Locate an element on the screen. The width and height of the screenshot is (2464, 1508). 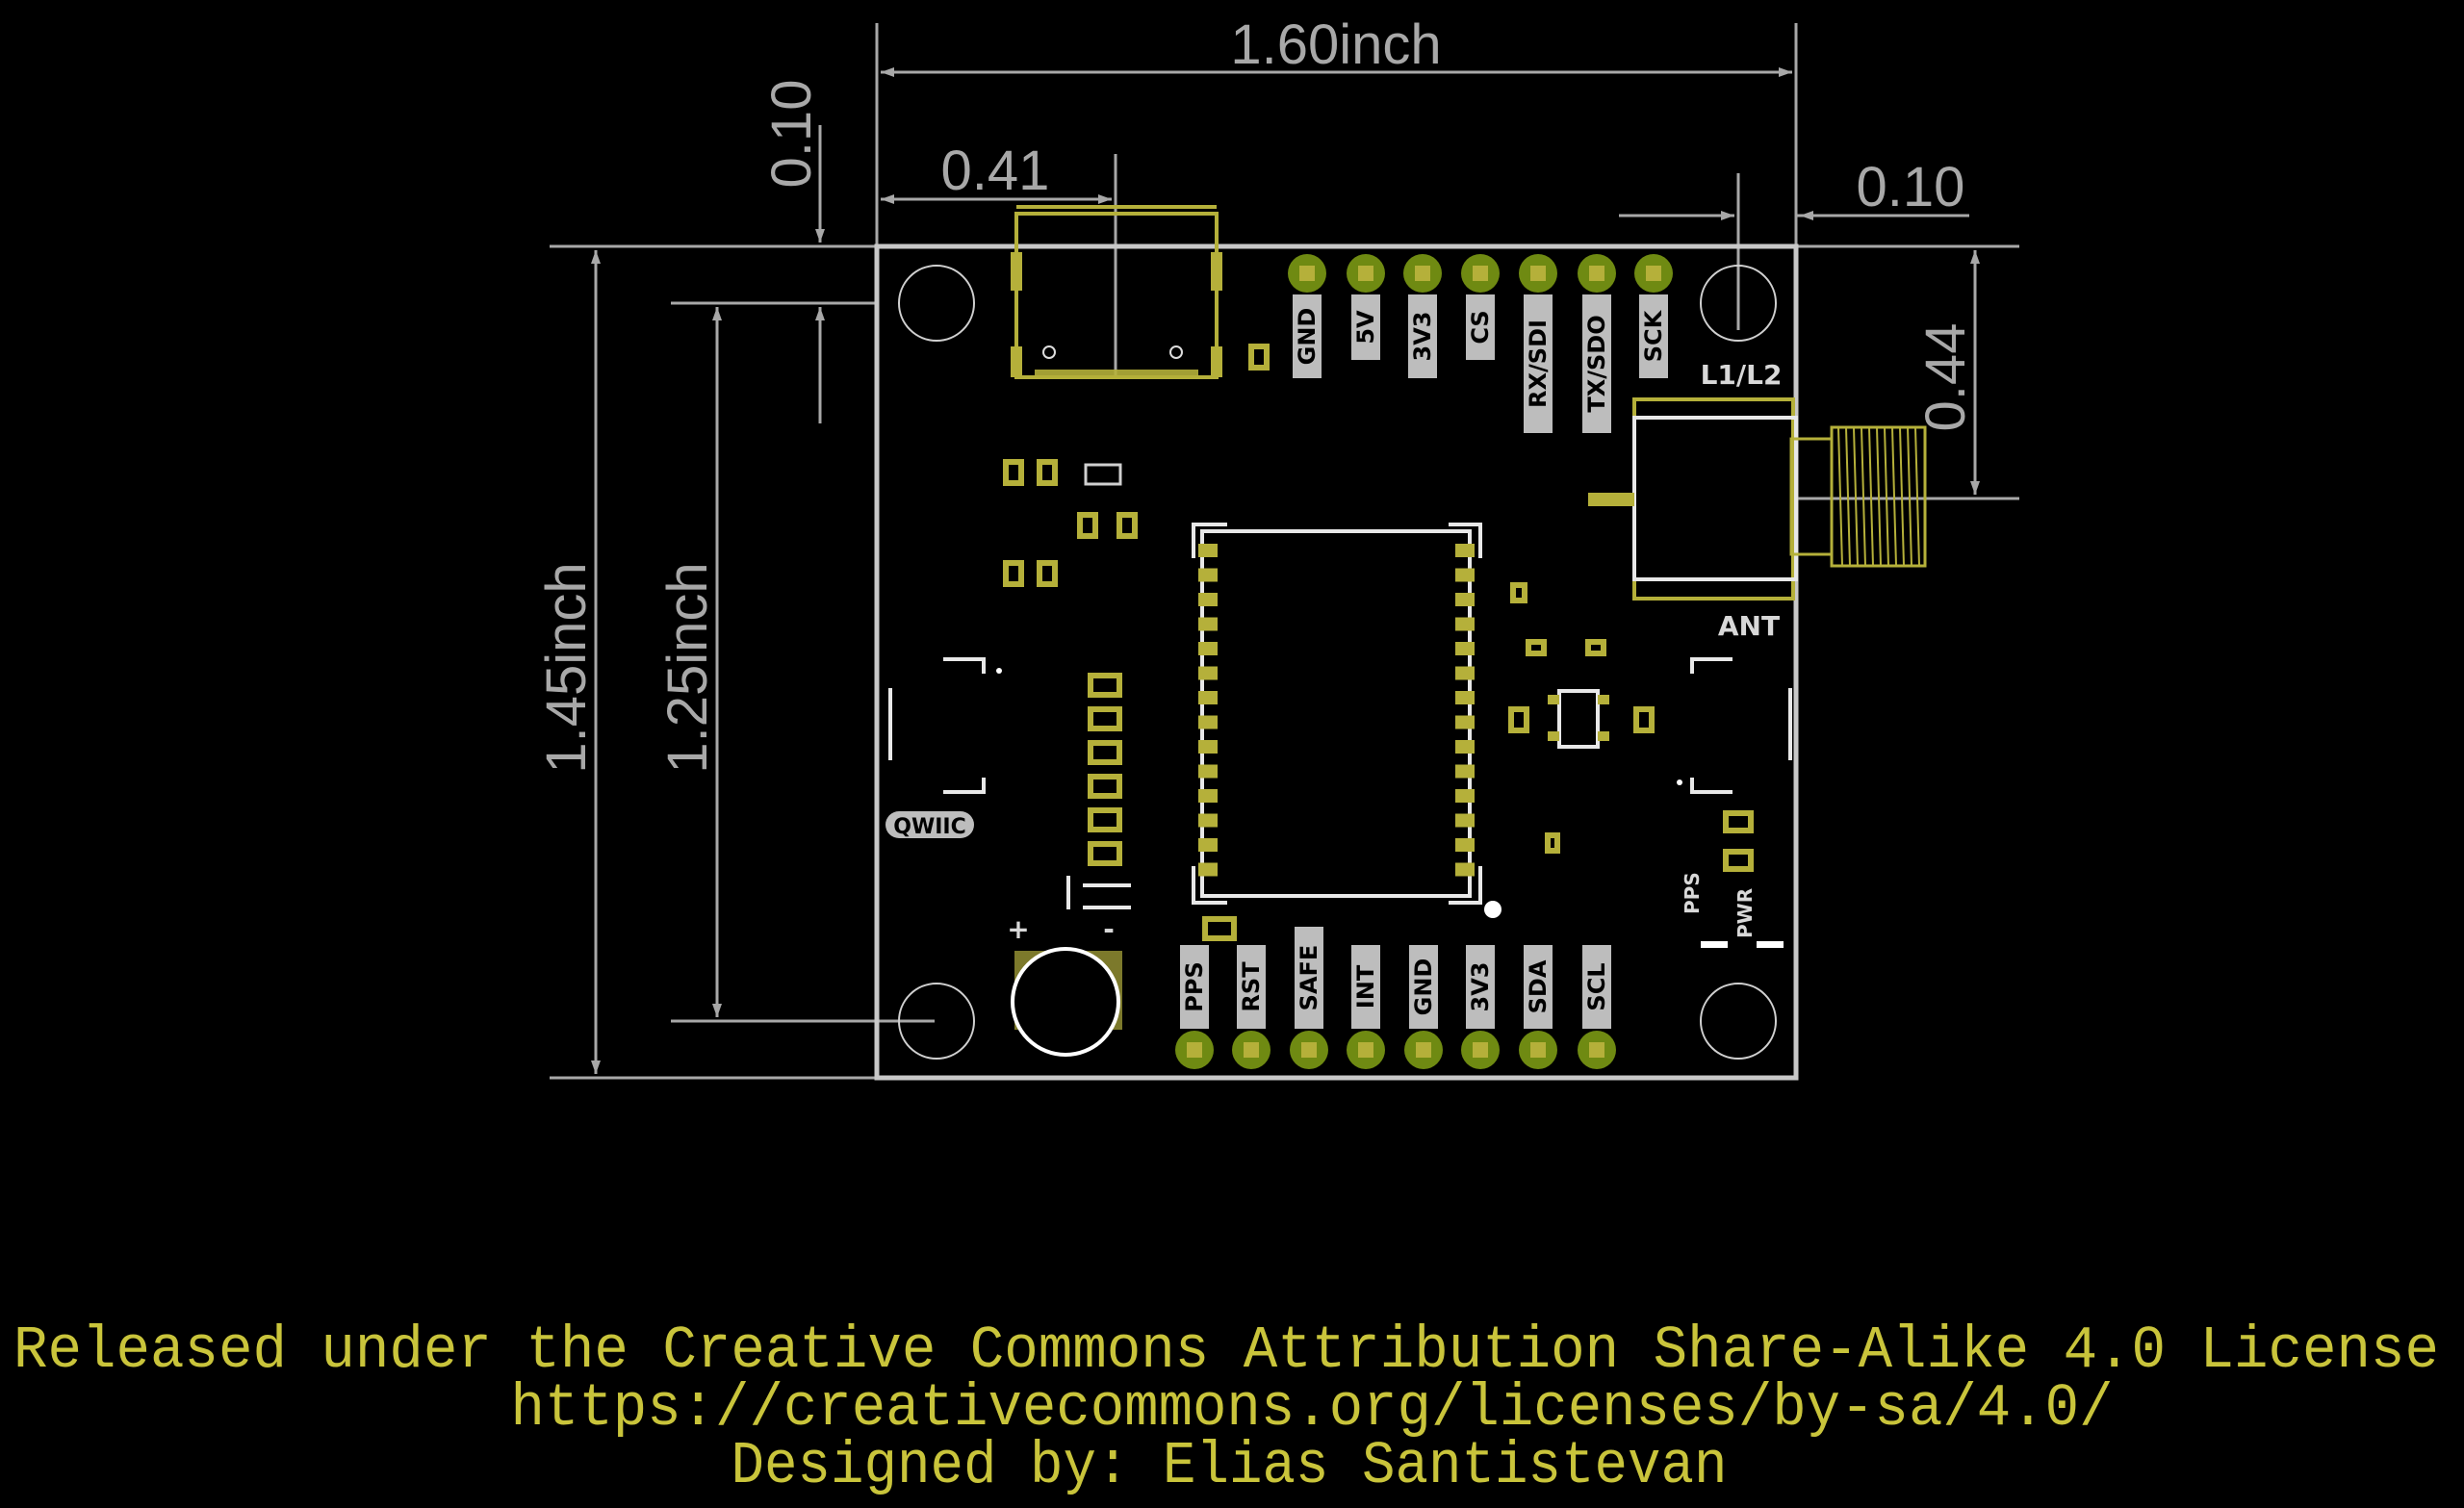
usb-offset-label: 0.41 is located at coordinates (995, 171).